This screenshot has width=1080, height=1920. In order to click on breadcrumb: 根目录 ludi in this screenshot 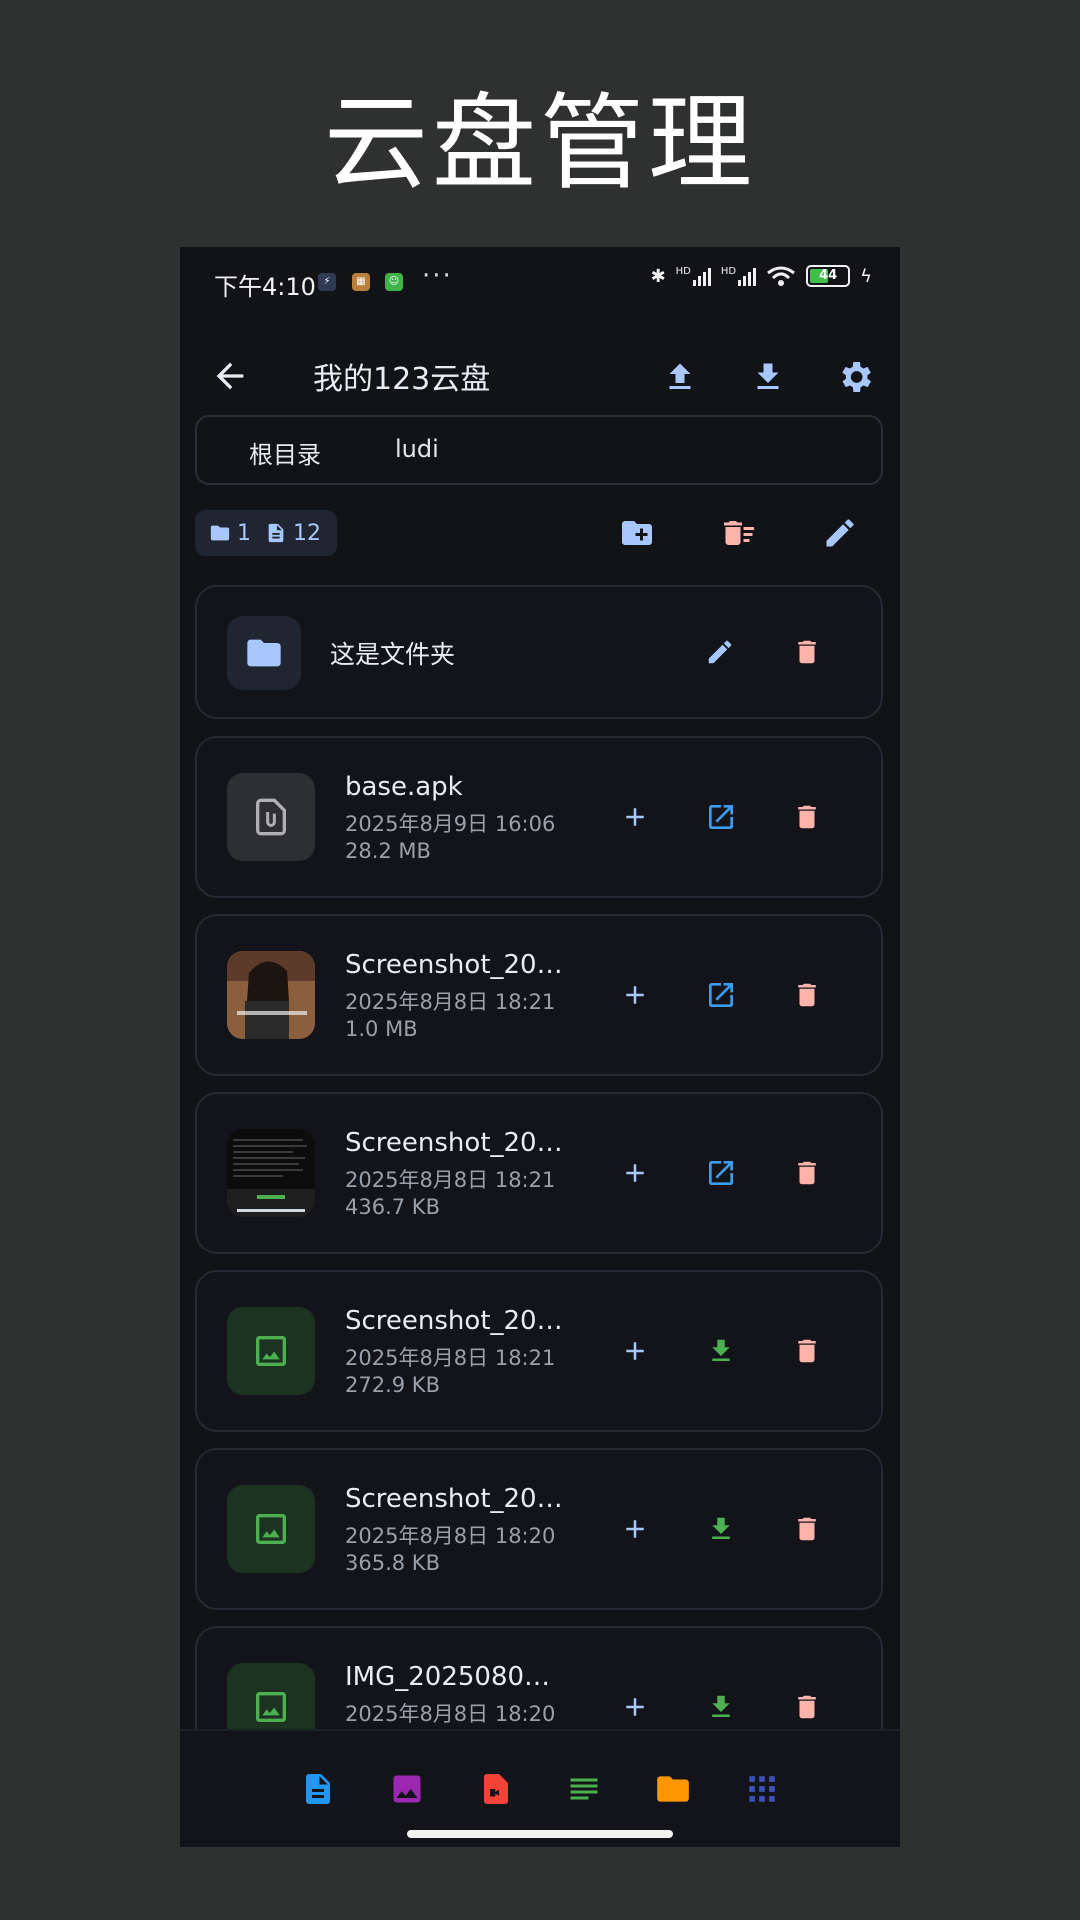, I will do `click(539, 450)`.